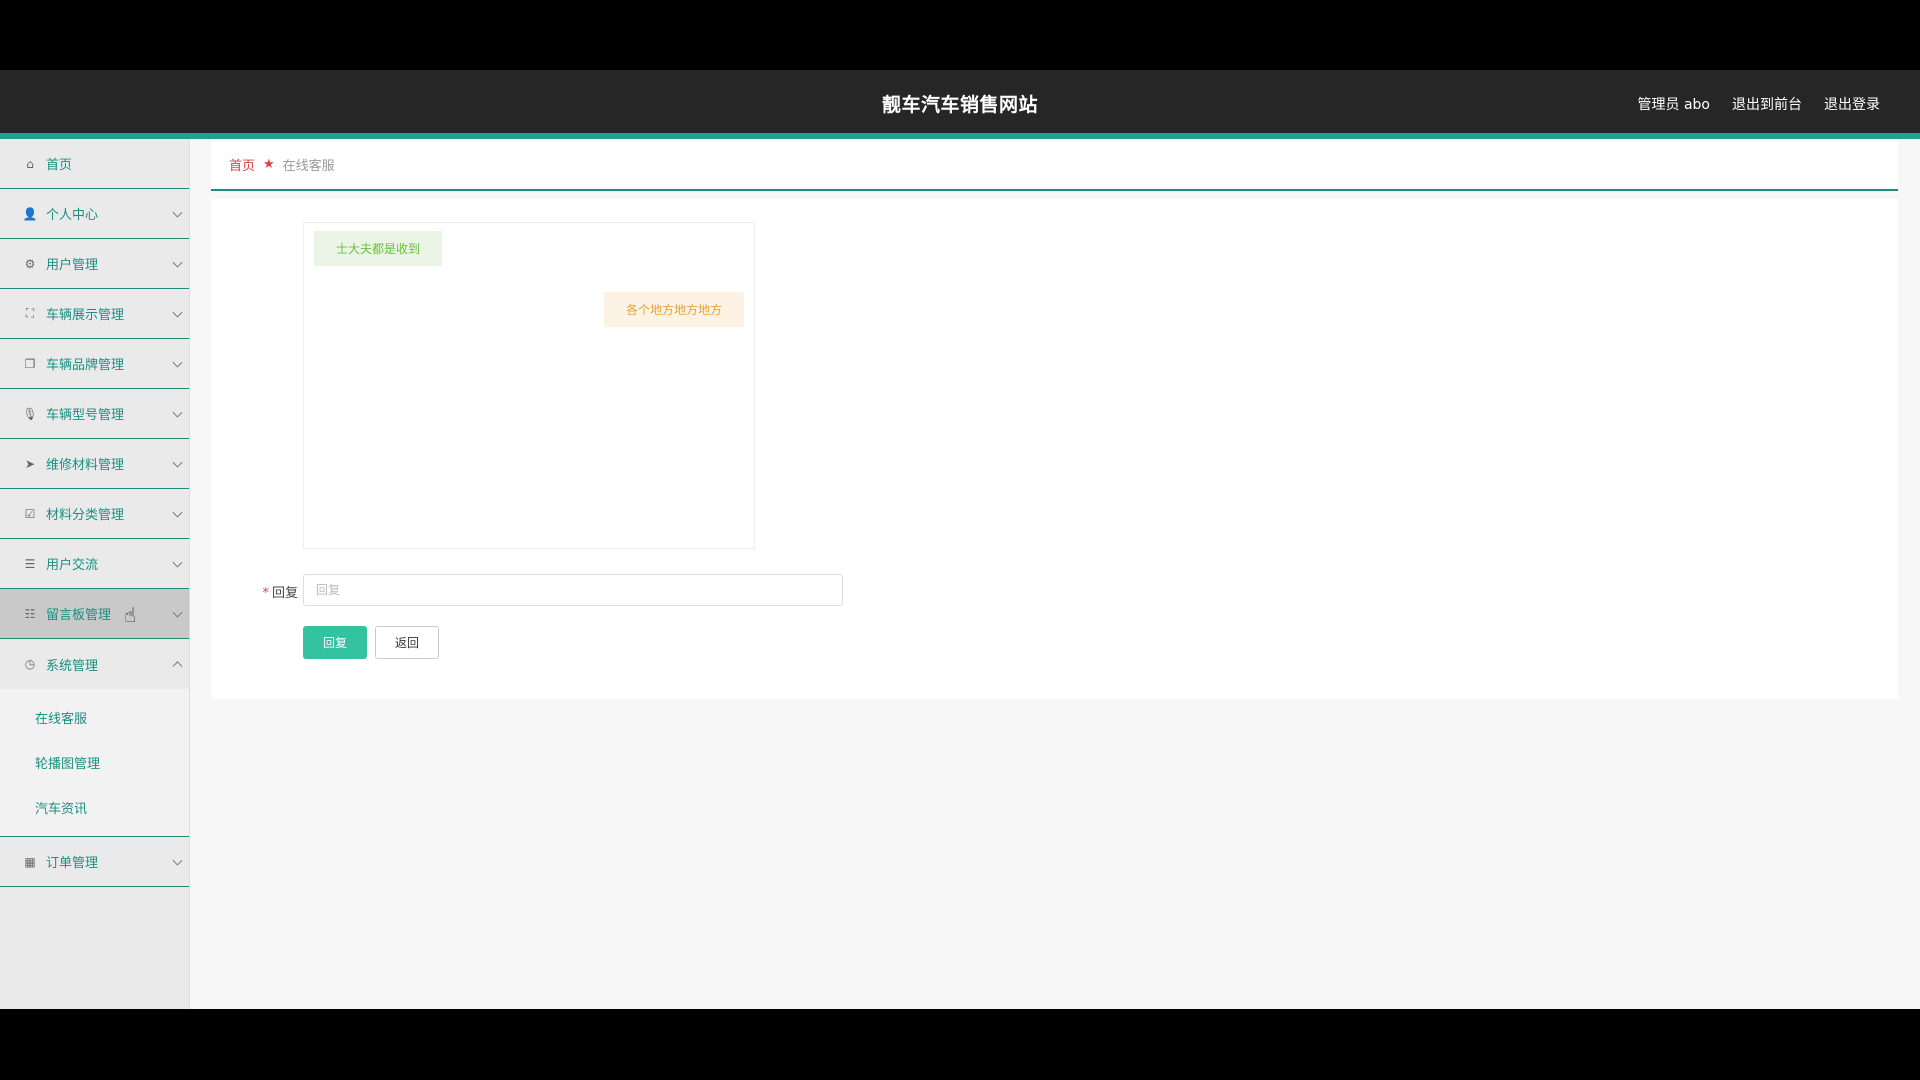 Image resolution: width=1920 pixels, height=1080 pixels. What do you see at coordinates (85, 415) in the screenshot?
I see `sidebar-item-label: 车辆型号管理` at bounding box center [85, 415].